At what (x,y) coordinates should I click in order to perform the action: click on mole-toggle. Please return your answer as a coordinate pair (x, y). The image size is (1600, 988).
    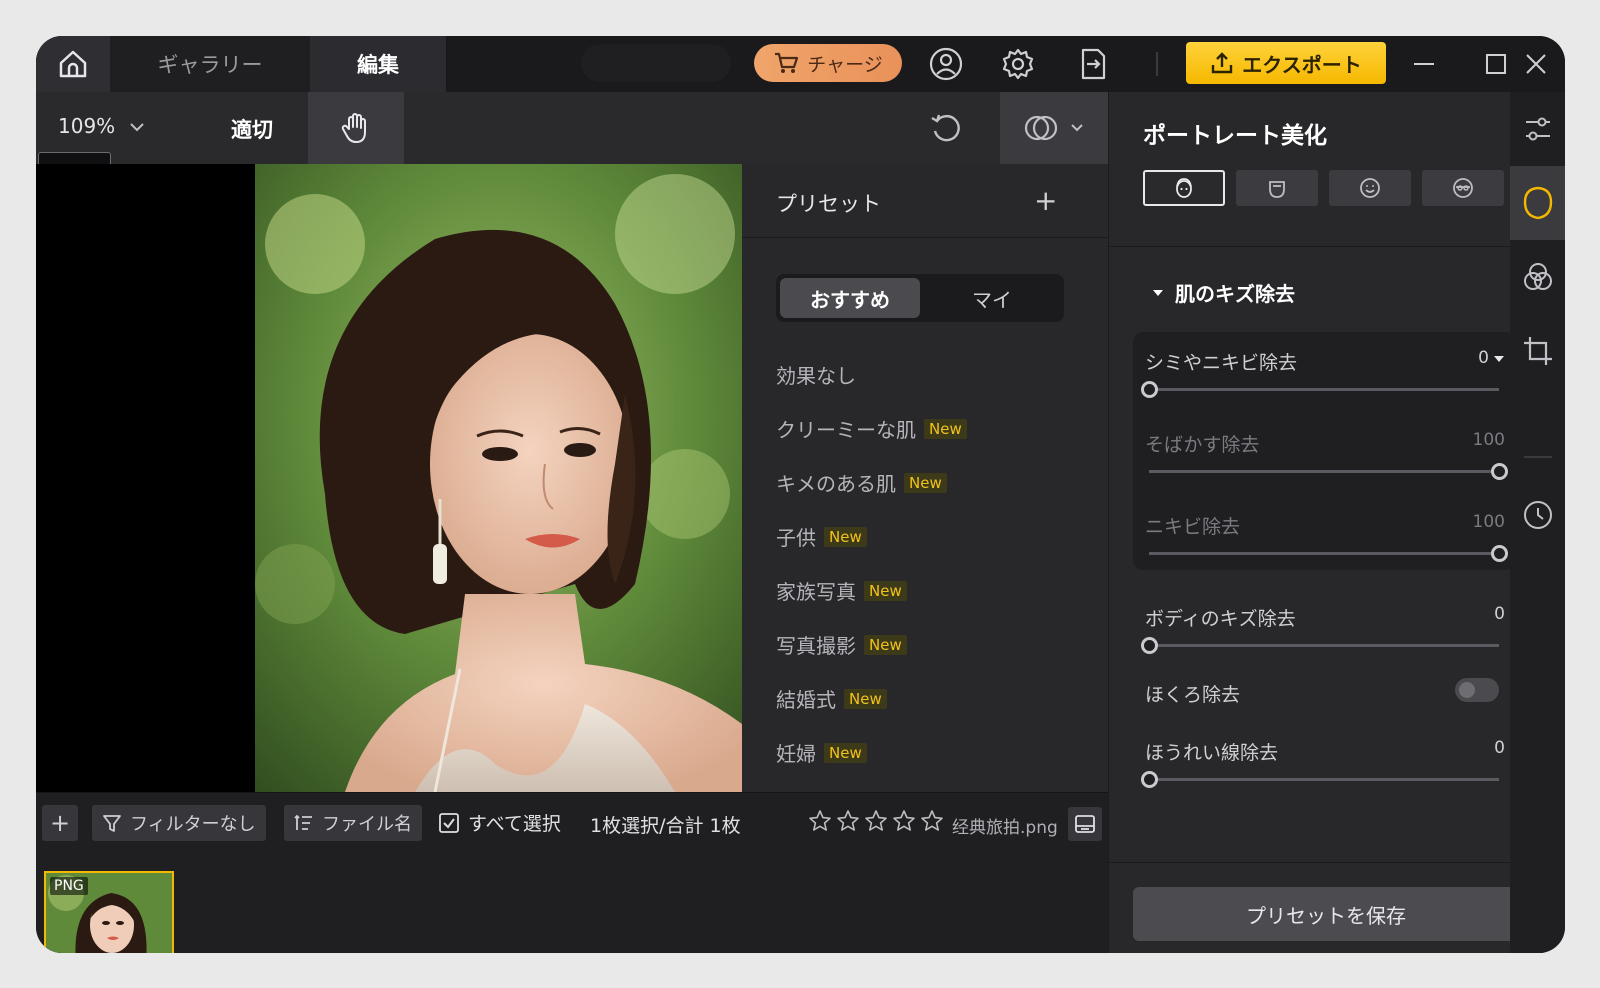
    Looking at the image, I should click on (1477, 690).